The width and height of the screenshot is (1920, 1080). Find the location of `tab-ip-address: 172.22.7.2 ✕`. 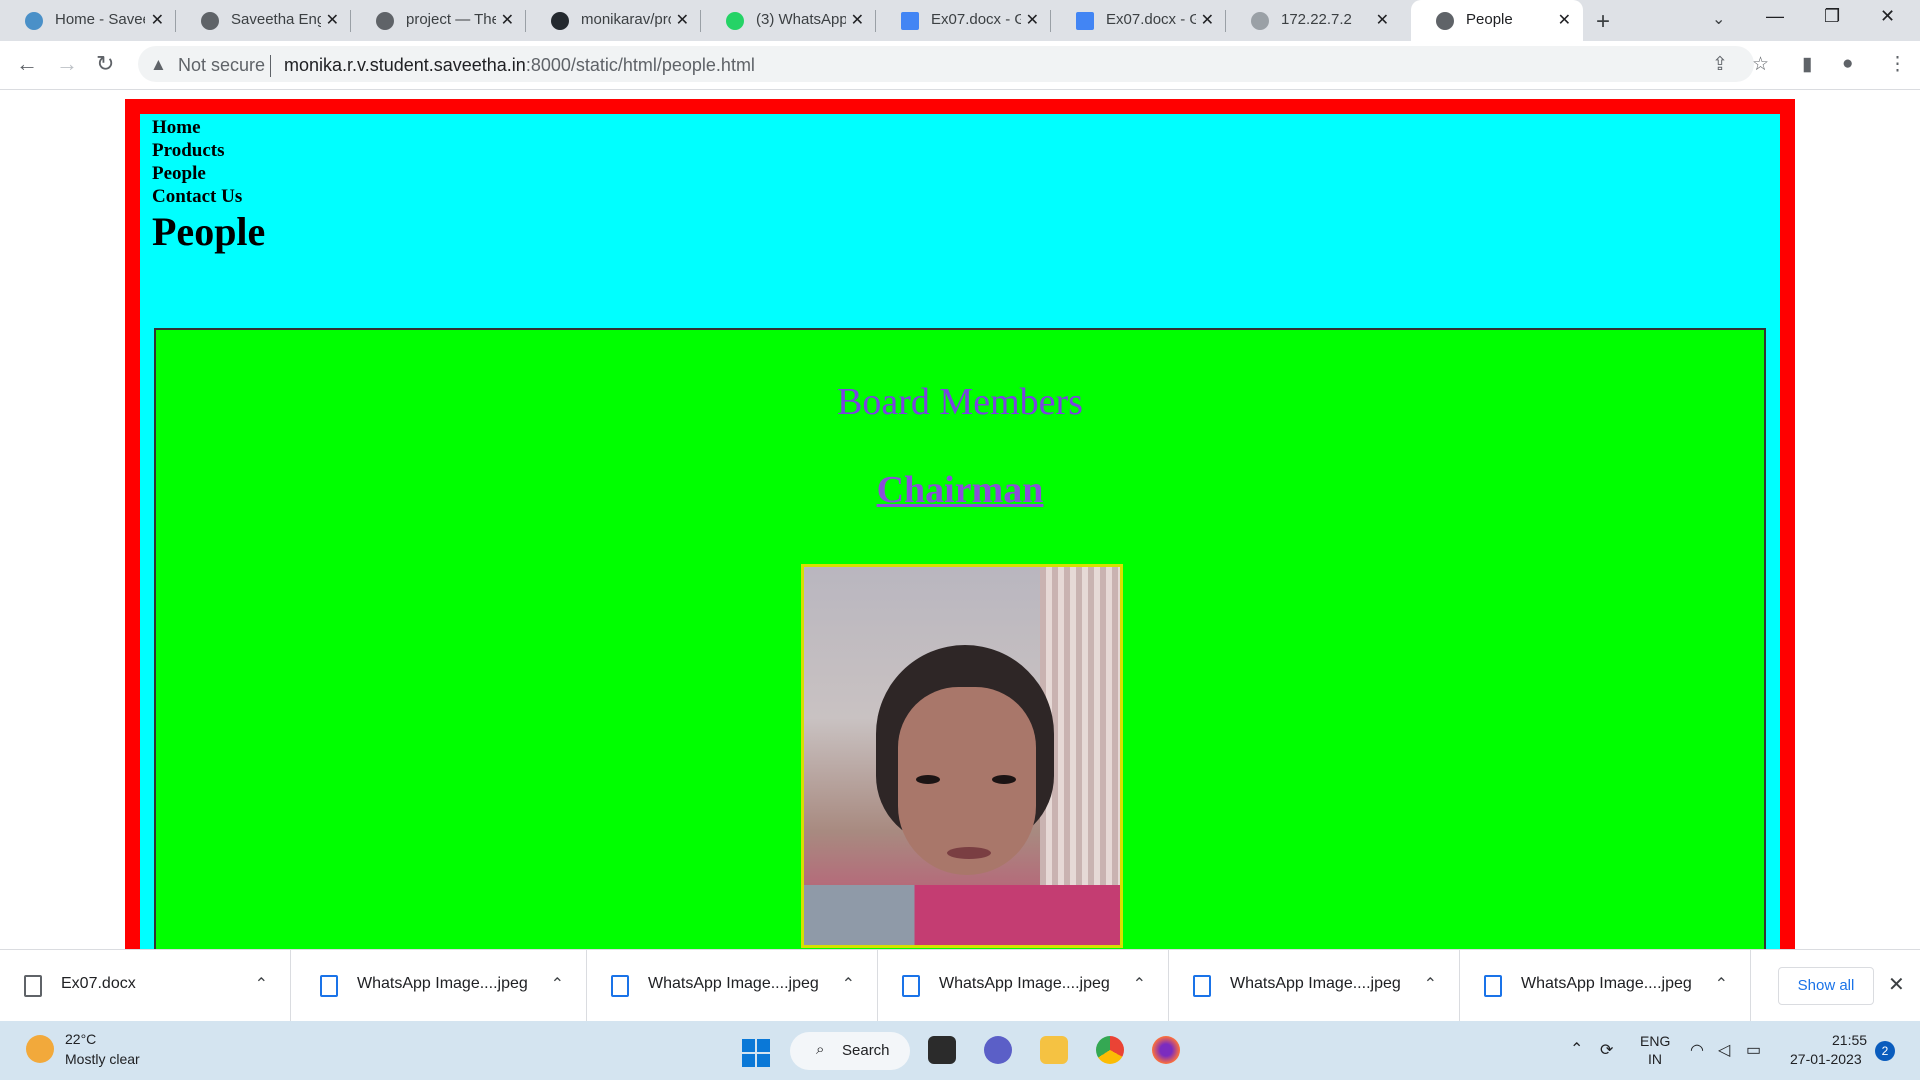

tab-ip-address: 172.22.7.2 ✕ is located at coordinates (1313, 20).